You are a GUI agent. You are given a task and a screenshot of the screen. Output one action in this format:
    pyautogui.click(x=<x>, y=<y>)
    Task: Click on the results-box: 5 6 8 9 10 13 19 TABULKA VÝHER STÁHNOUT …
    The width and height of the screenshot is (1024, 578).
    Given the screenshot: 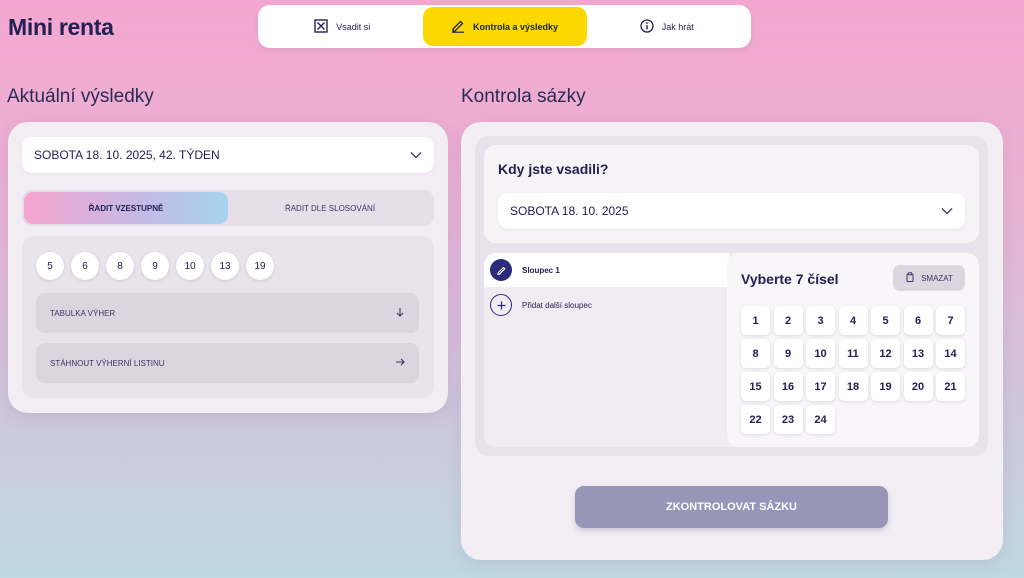 What is the action you would take?
    pyautogui.click(x=228, y=317)
    